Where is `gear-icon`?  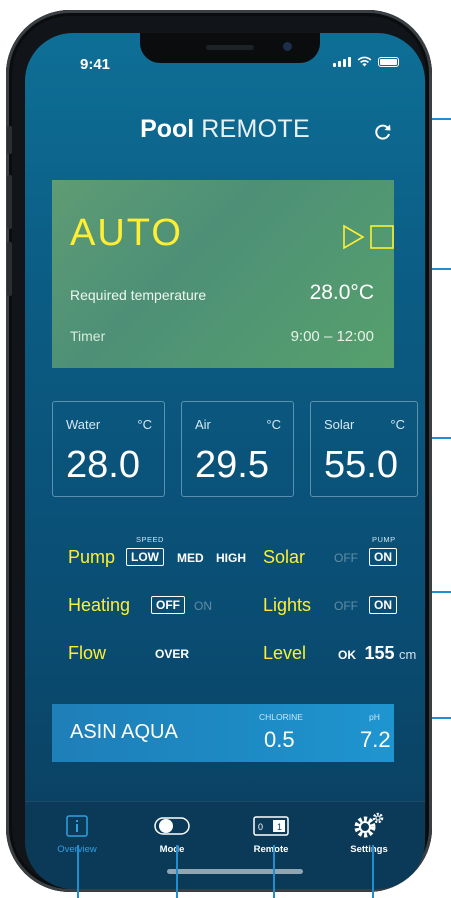 gear-icon is located at coordinates (369, 826).